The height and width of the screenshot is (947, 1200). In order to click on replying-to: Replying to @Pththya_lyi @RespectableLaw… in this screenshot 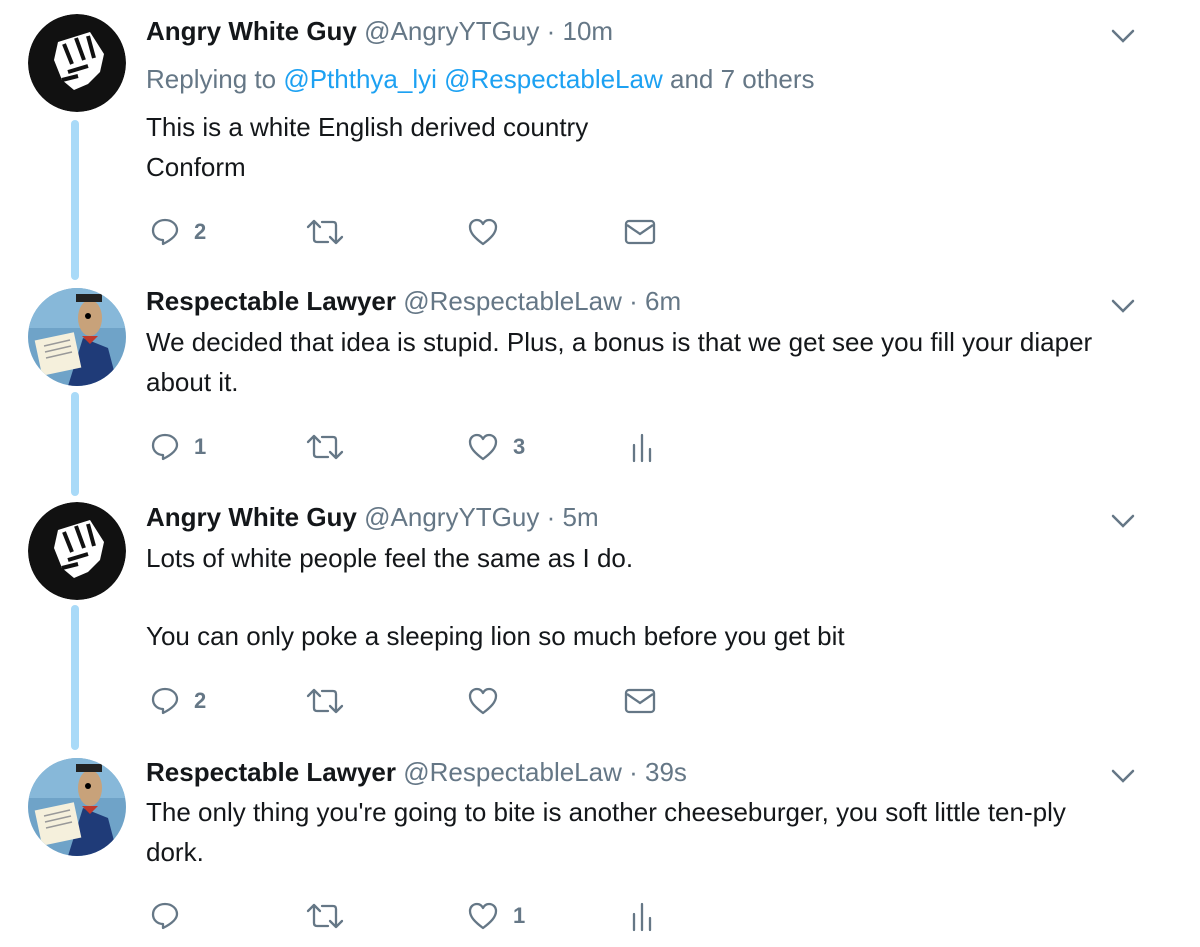, I will do `click(480, 79)`.